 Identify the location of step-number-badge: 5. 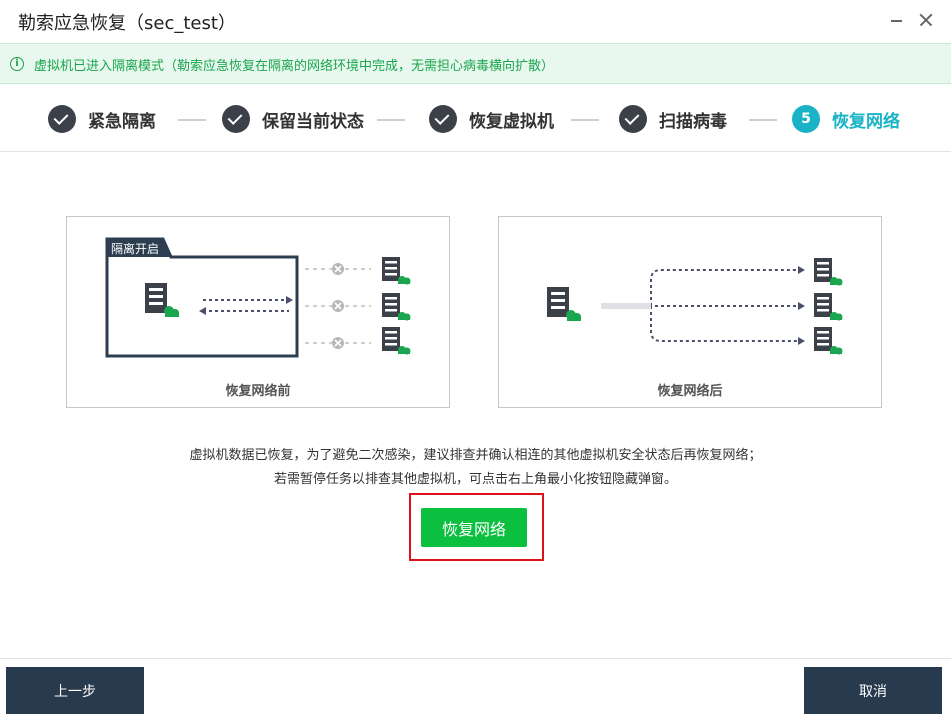
(806, 119).